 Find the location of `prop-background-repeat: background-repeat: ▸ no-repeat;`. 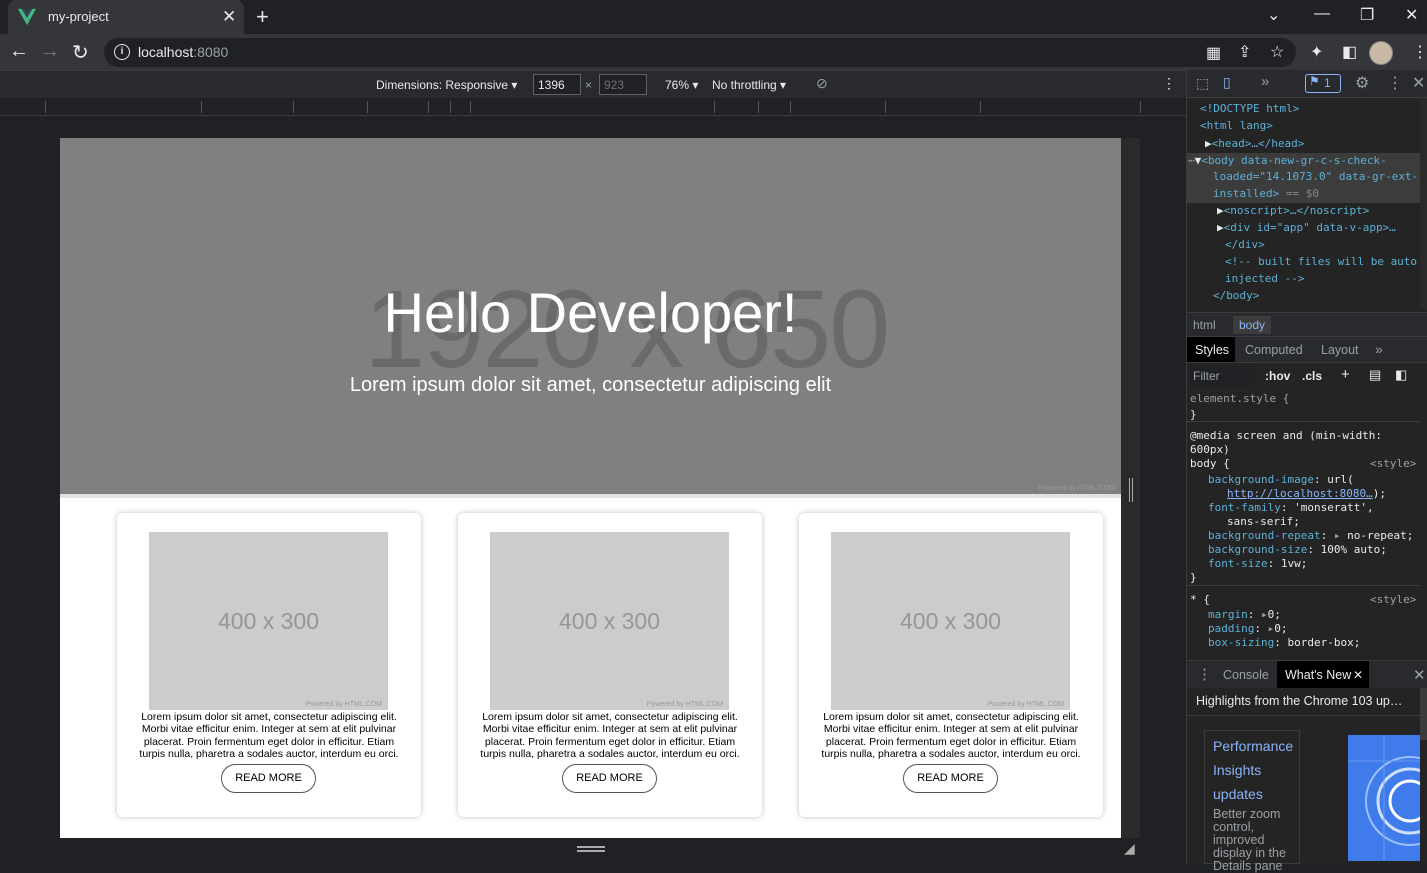

prop-background-repeat: background-repeat: ▸ no-repeat; is located at coordinates (1310, 536).